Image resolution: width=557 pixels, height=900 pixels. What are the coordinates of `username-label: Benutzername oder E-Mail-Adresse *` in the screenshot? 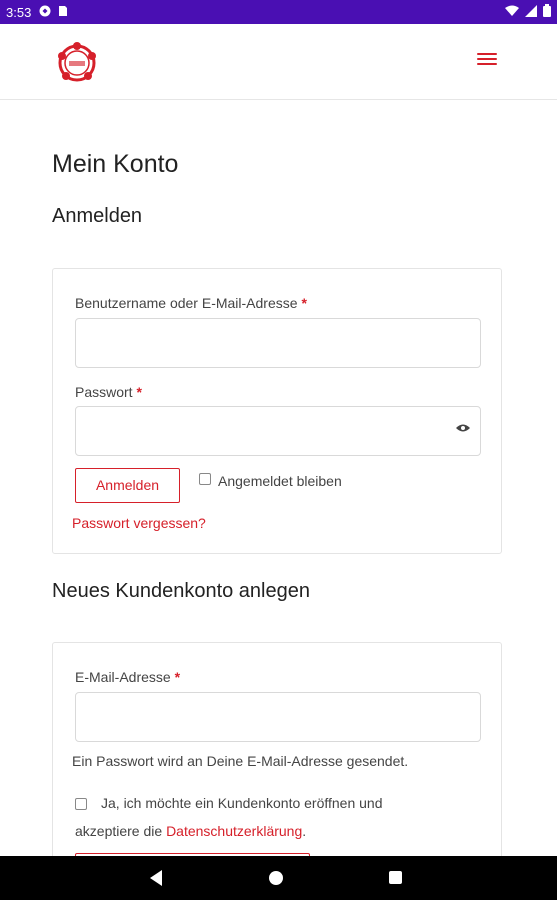 It's located at (191, 303).